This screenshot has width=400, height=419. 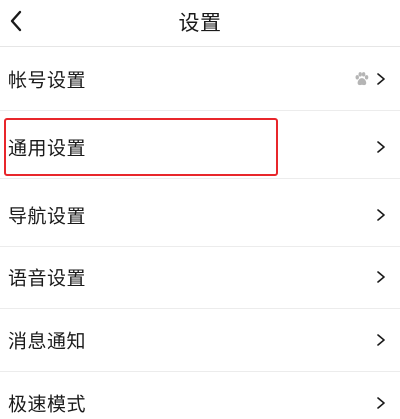 What do you see at coordinates (362, 79) in the screenshot?
I see `paw-icon` at bounding box center [362, 79].